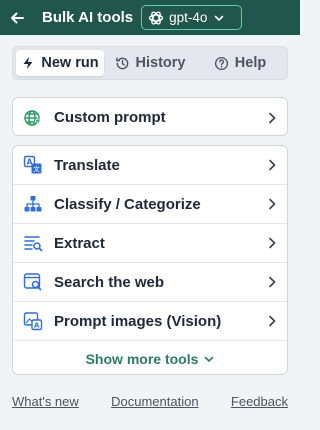 The width and height of the screenshot is (320, 430). Describe the element at coordinates (88, 17) in the screenshot. I see `app-title: Bulk AI tools` at that location.